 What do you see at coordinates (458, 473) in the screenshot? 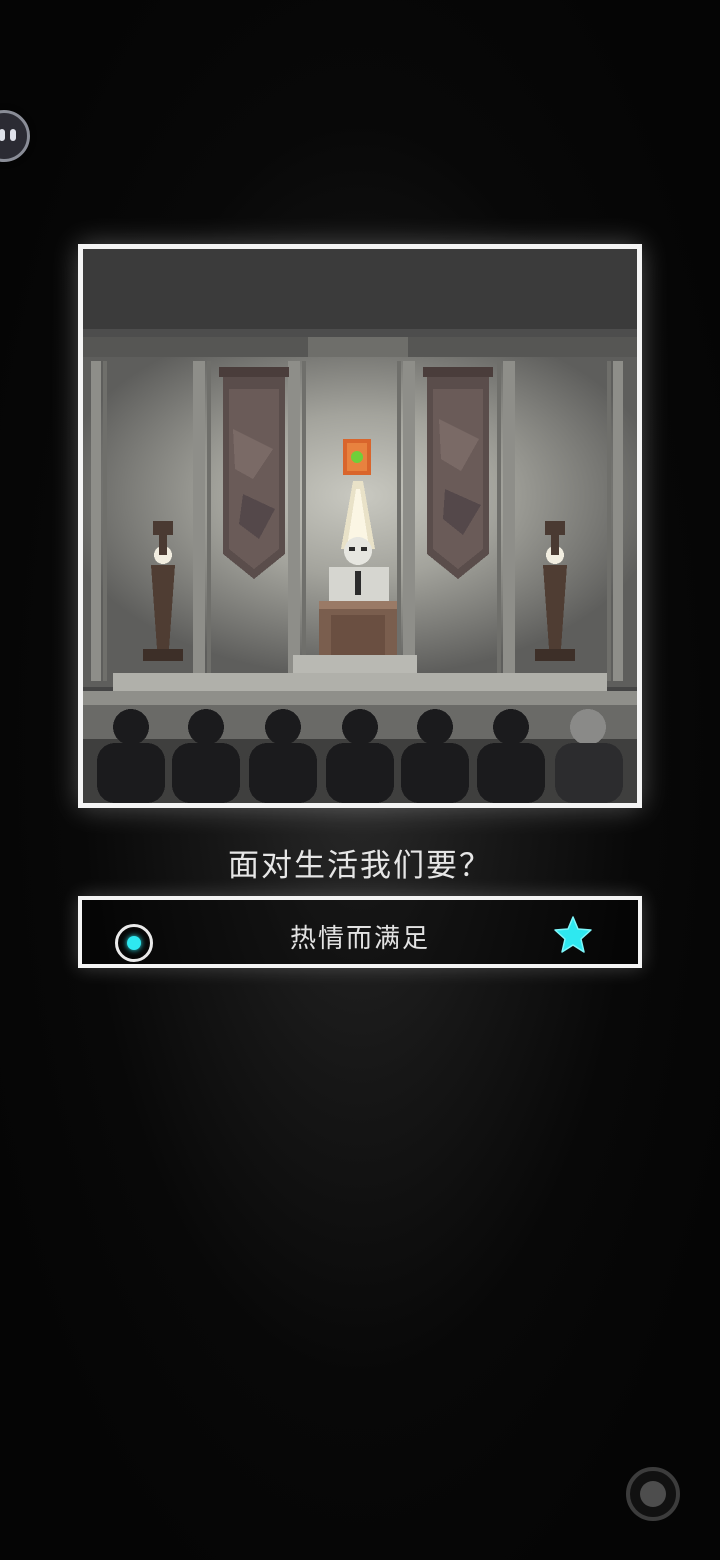
I see `banner-right` at bounding box center [458, 473].